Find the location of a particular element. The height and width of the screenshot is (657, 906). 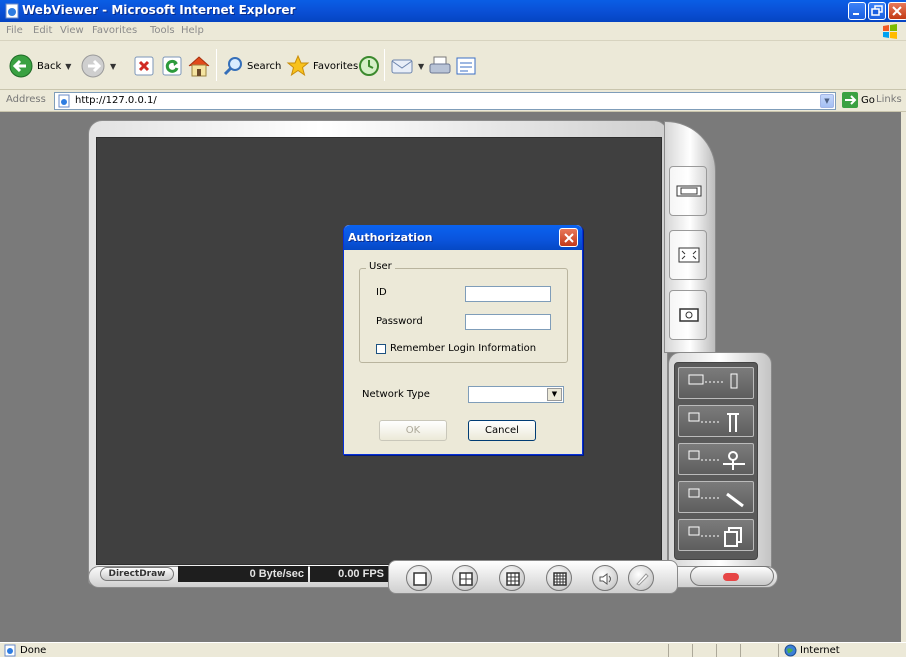

back-arrow-icon is located at coordinates (21, 66).